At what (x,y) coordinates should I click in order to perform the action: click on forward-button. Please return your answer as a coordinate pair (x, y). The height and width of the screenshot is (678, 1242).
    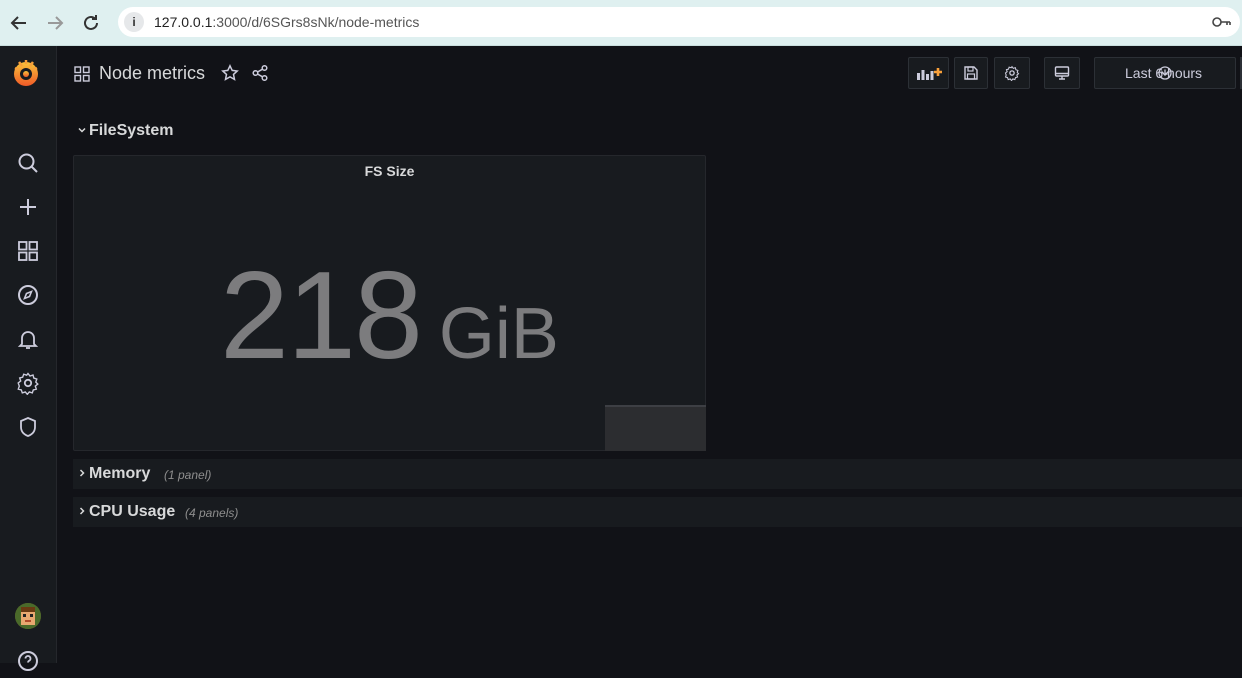
    Looking at the image, I should click on (55, 23).